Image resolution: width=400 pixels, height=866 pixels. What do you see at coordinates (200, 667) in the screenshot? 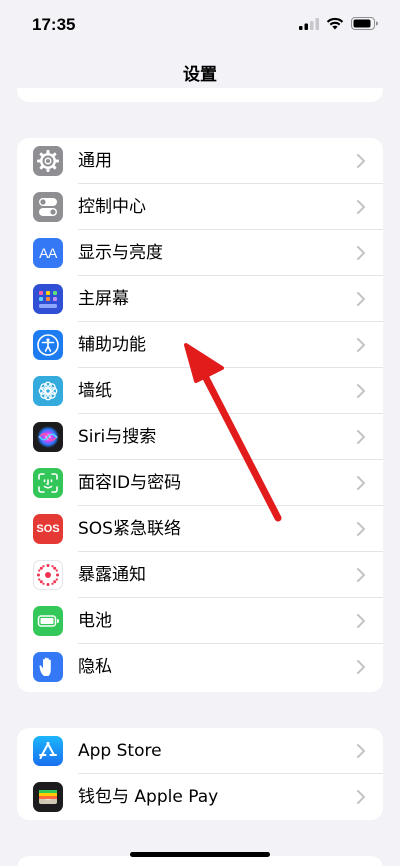
I see `settings-row-privacy: 隐私` at bounding box center [200, 667].